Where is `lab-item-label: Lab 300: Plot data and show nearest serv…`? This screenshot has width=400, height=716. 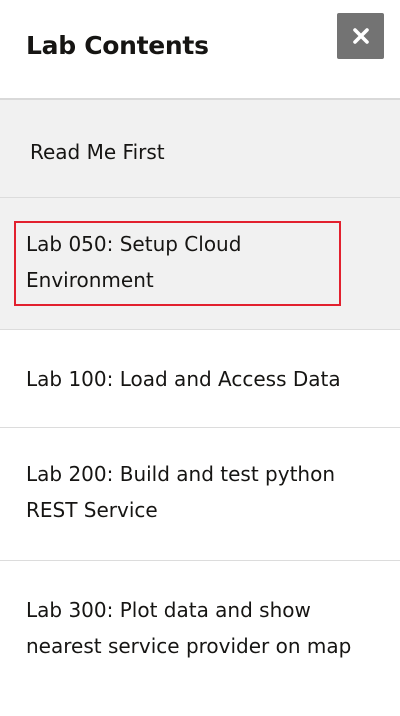 lab-item-label: Lab 300: Plot data and show nearest serv… is located at coordinates (189, 628).